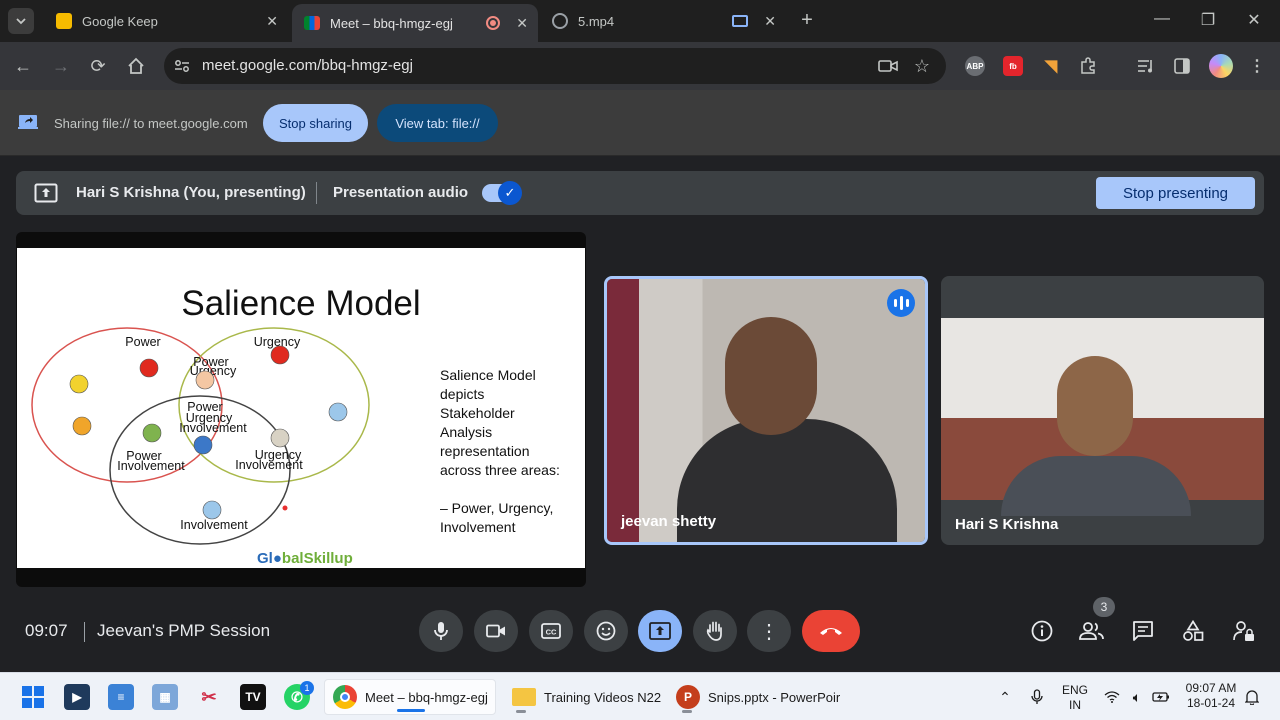  I want to click on site-settings-icon, so click(182, 66).